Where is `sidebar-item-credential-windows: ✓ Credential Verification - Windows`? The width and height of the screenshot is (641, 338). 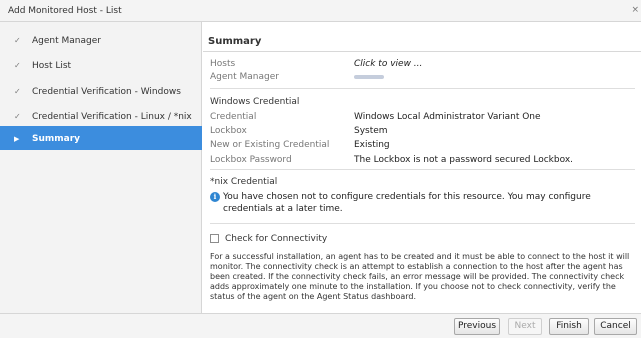
sidebar-item-credential-windows: ✓ Credential Verification - Windows is located at coordinates (101, 91).